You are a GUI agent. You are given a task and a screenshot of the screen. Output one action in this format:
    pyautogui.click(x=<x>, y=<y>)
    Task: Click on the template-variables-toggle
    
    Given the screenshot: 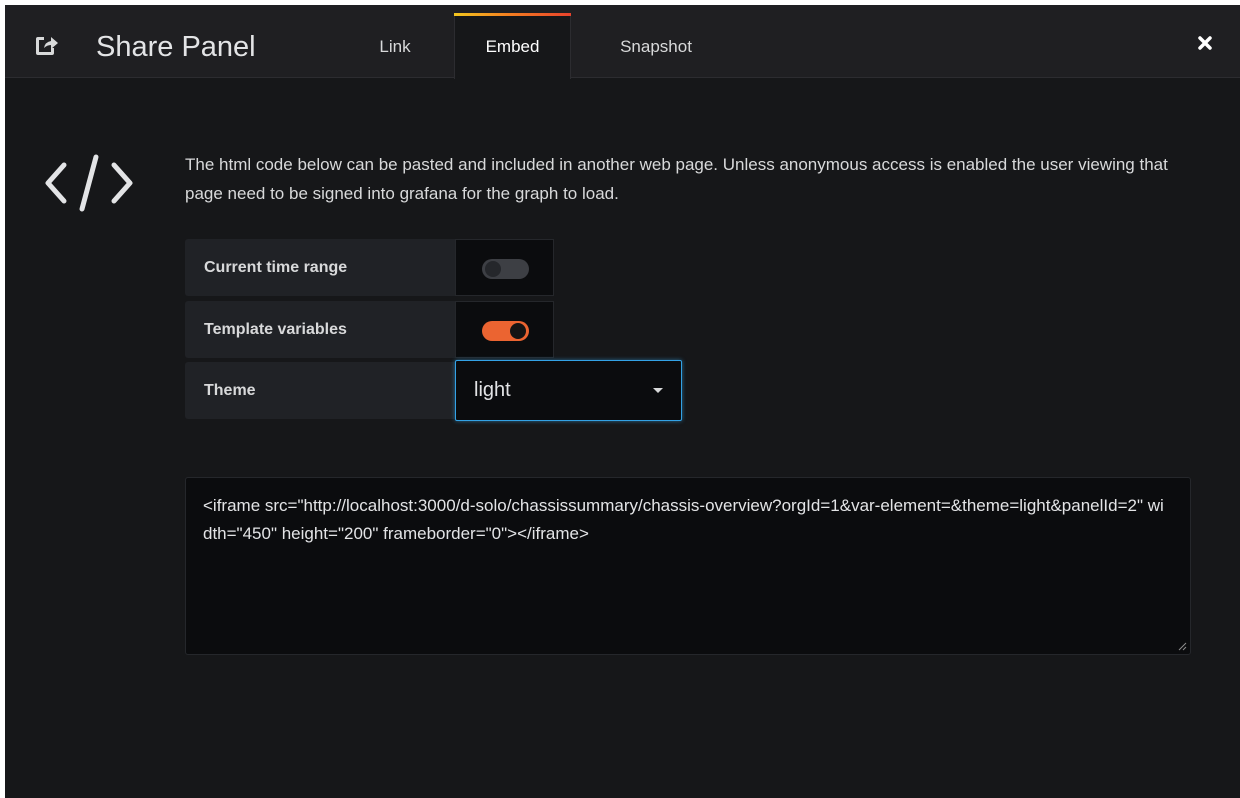 What is the action you would take?
    pyautogui.click(x=505, y=331)
    